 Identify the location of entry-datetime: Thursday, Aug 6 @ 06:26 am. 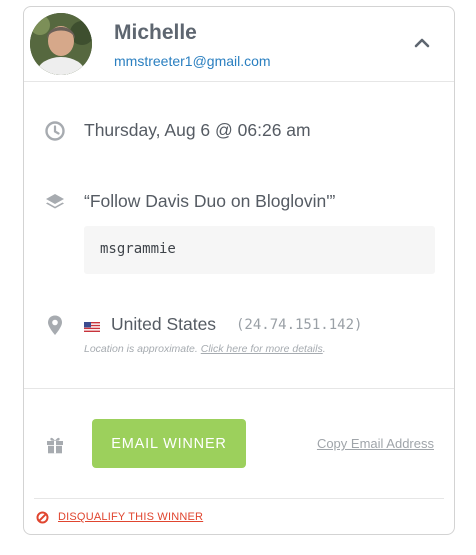
(197, 130).